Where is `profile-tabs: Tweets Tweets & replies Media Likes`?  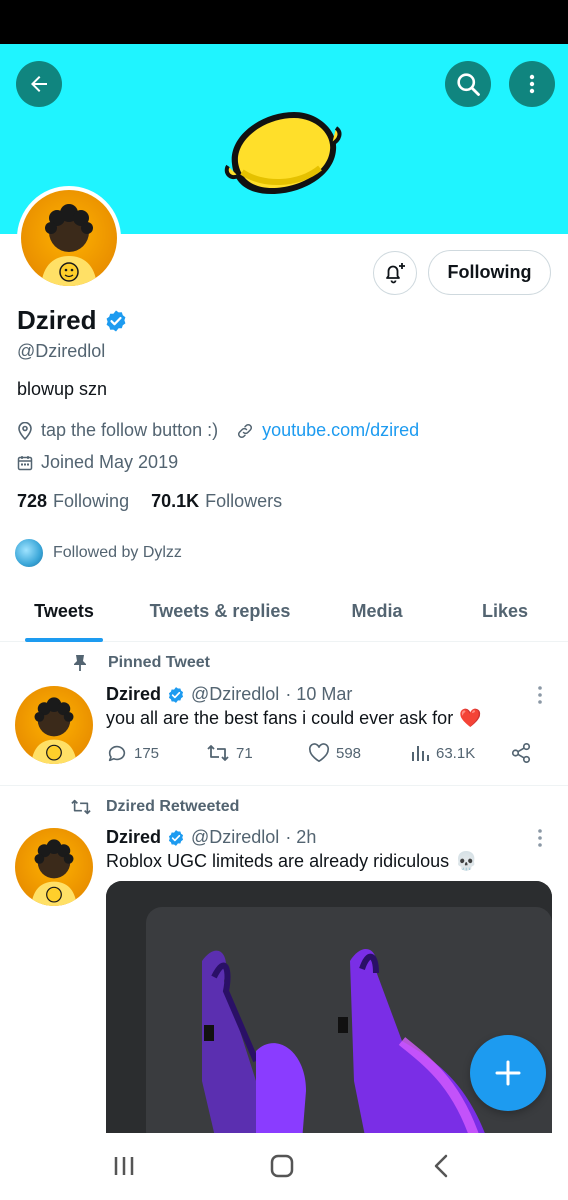 profile-tabs: Tweets Tweets & replies Media Likes is located at coordinates (284, 611).